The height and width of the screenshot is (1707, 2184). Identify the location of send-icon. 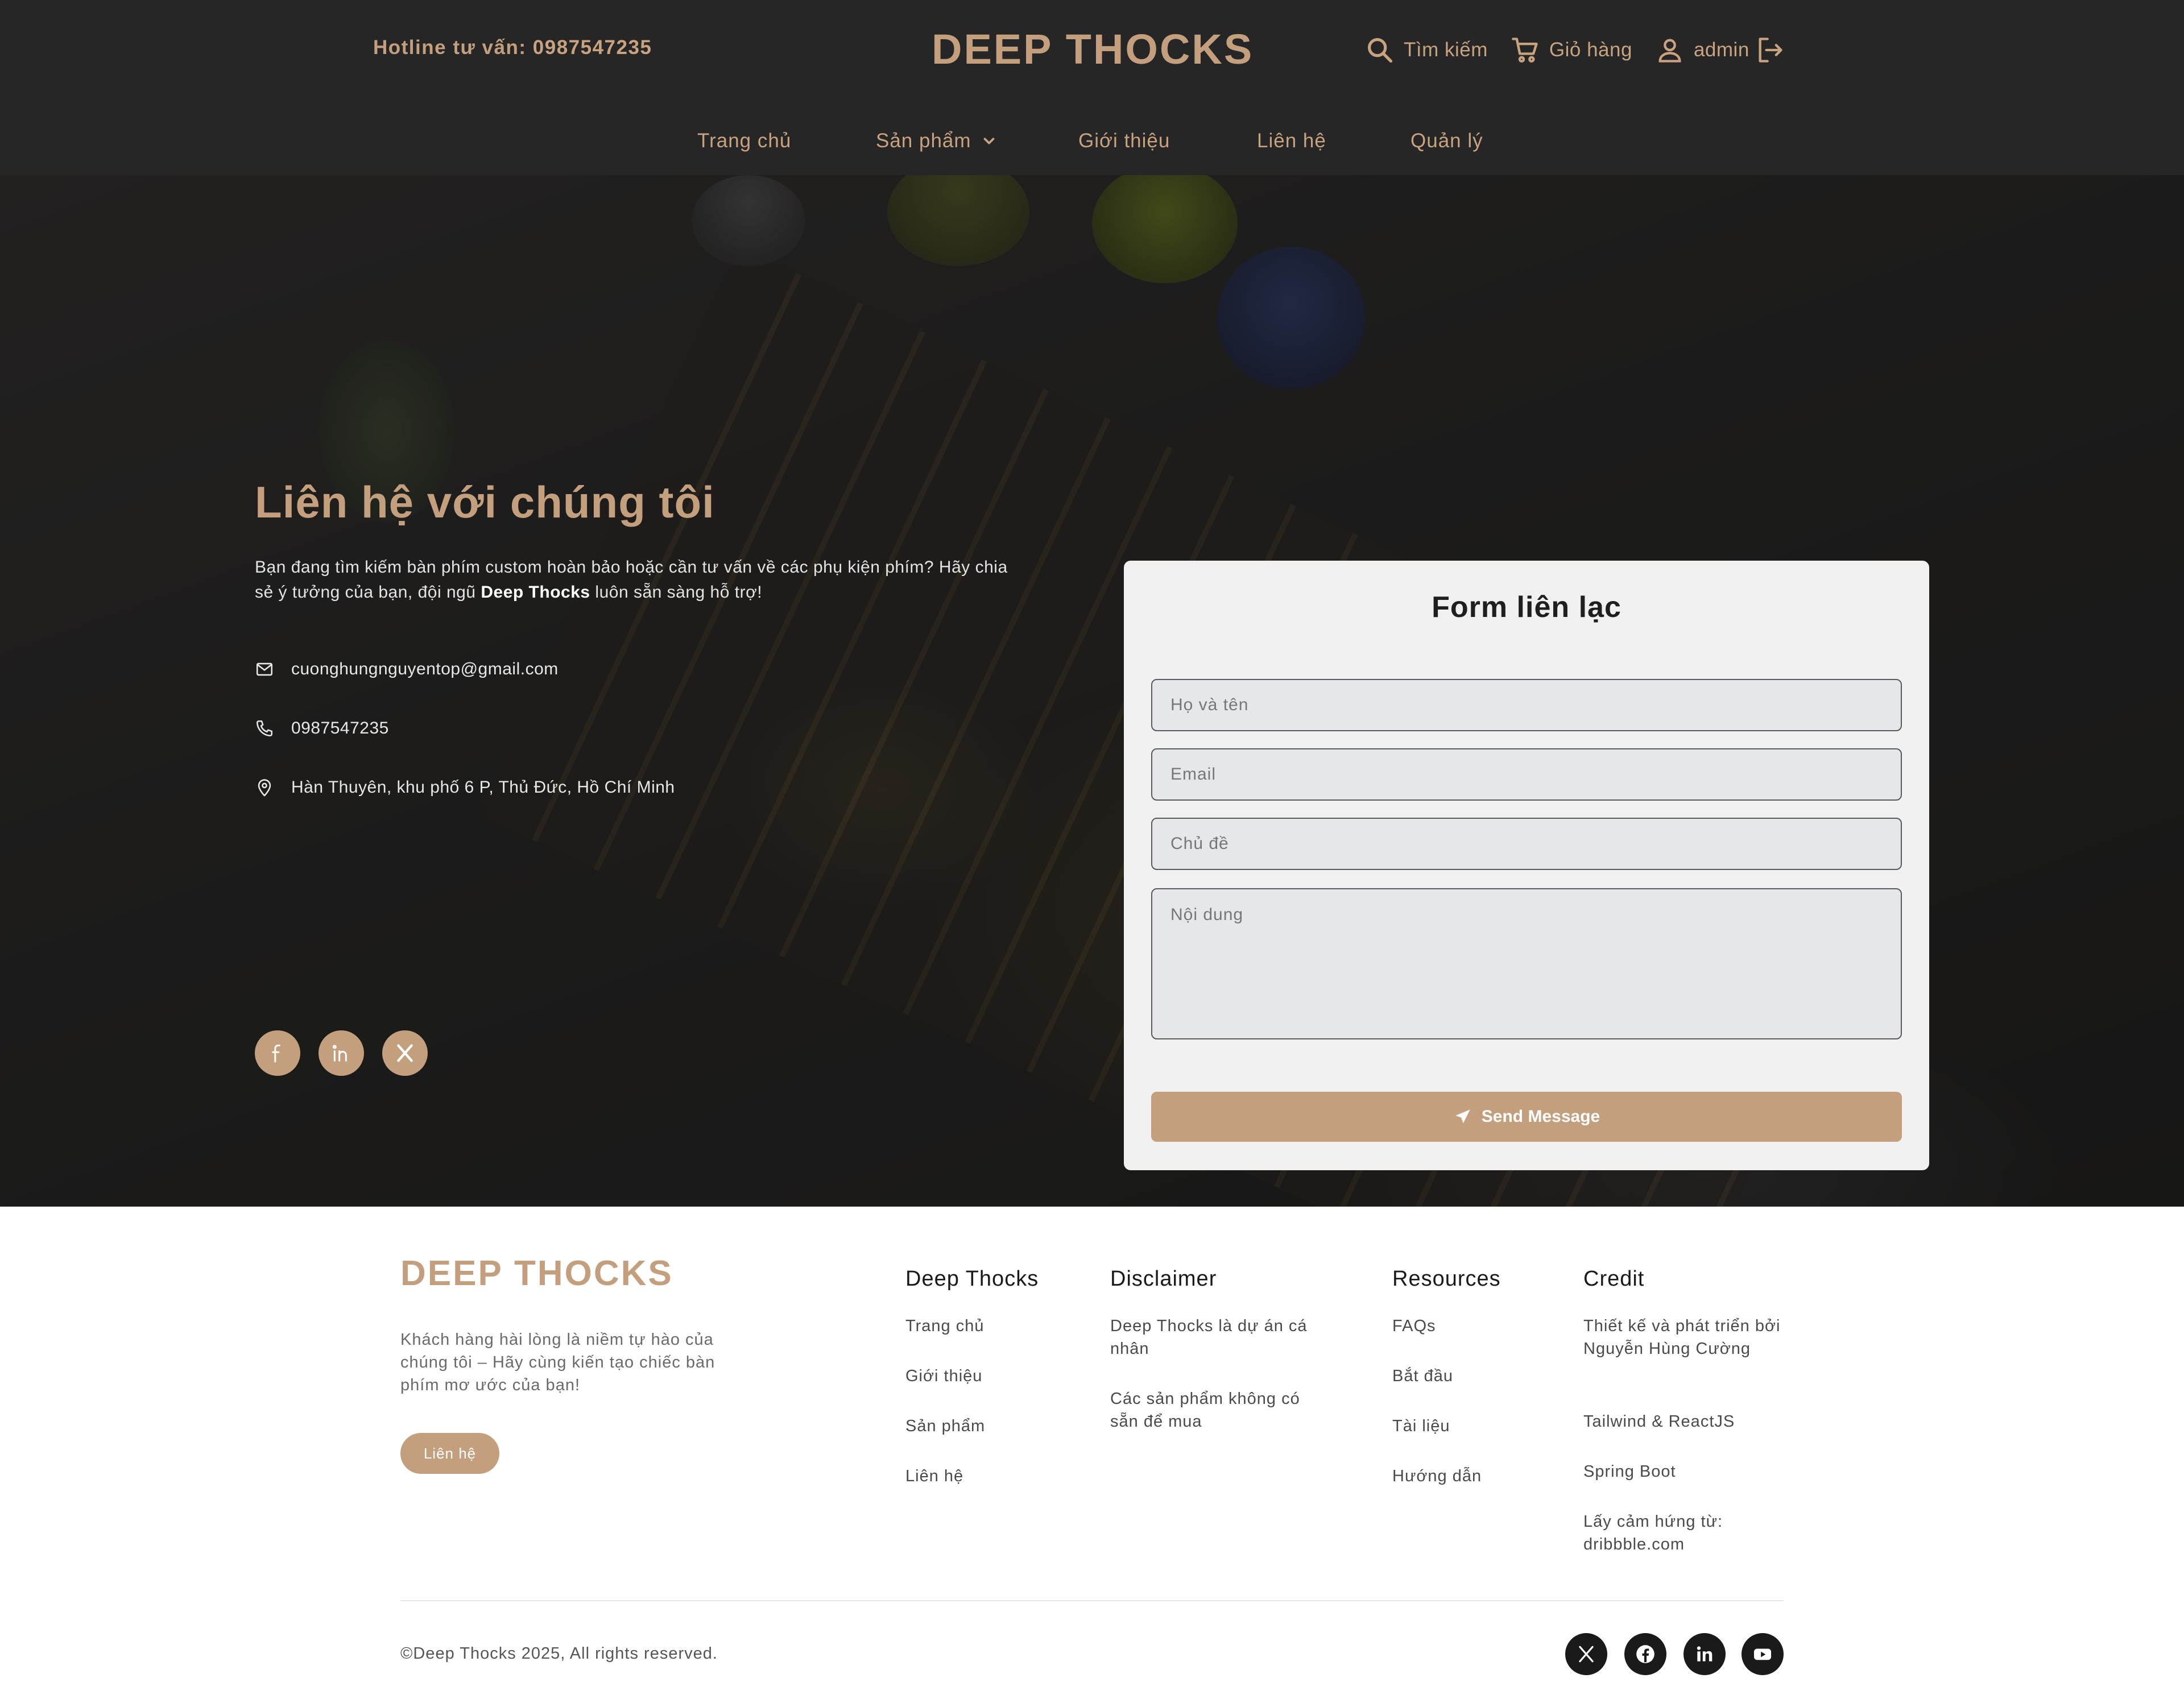
(1462, 1116).